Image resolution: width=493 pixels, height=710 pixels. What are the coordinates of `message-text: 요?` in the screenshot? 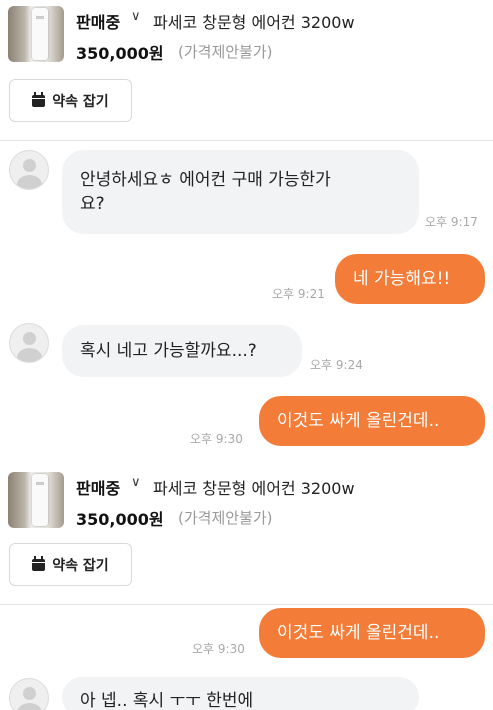 It's located at (92, 204).